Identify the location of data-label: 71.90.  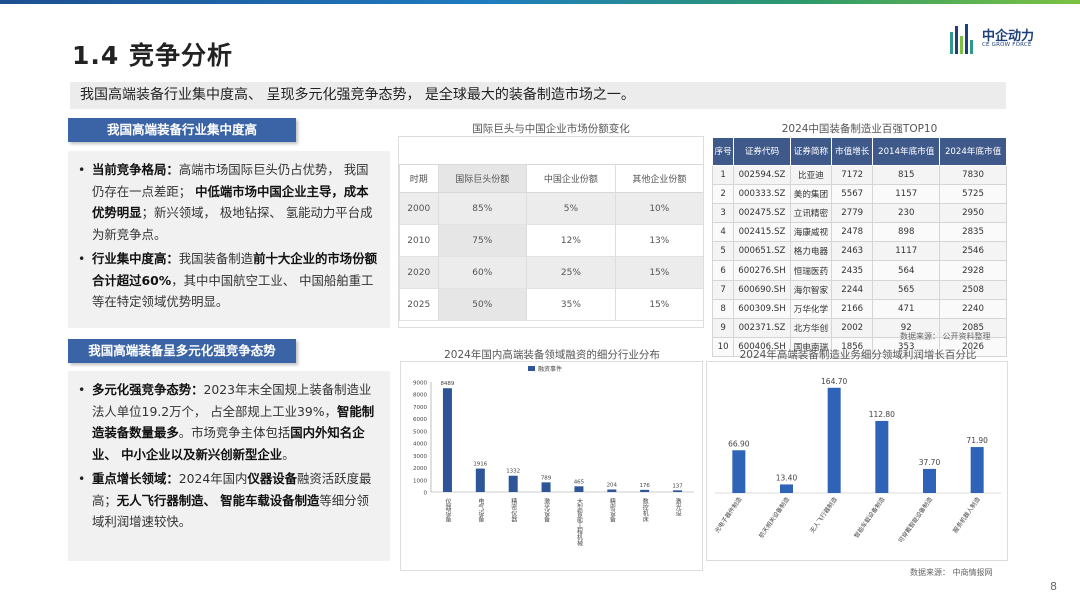
(977, 440).